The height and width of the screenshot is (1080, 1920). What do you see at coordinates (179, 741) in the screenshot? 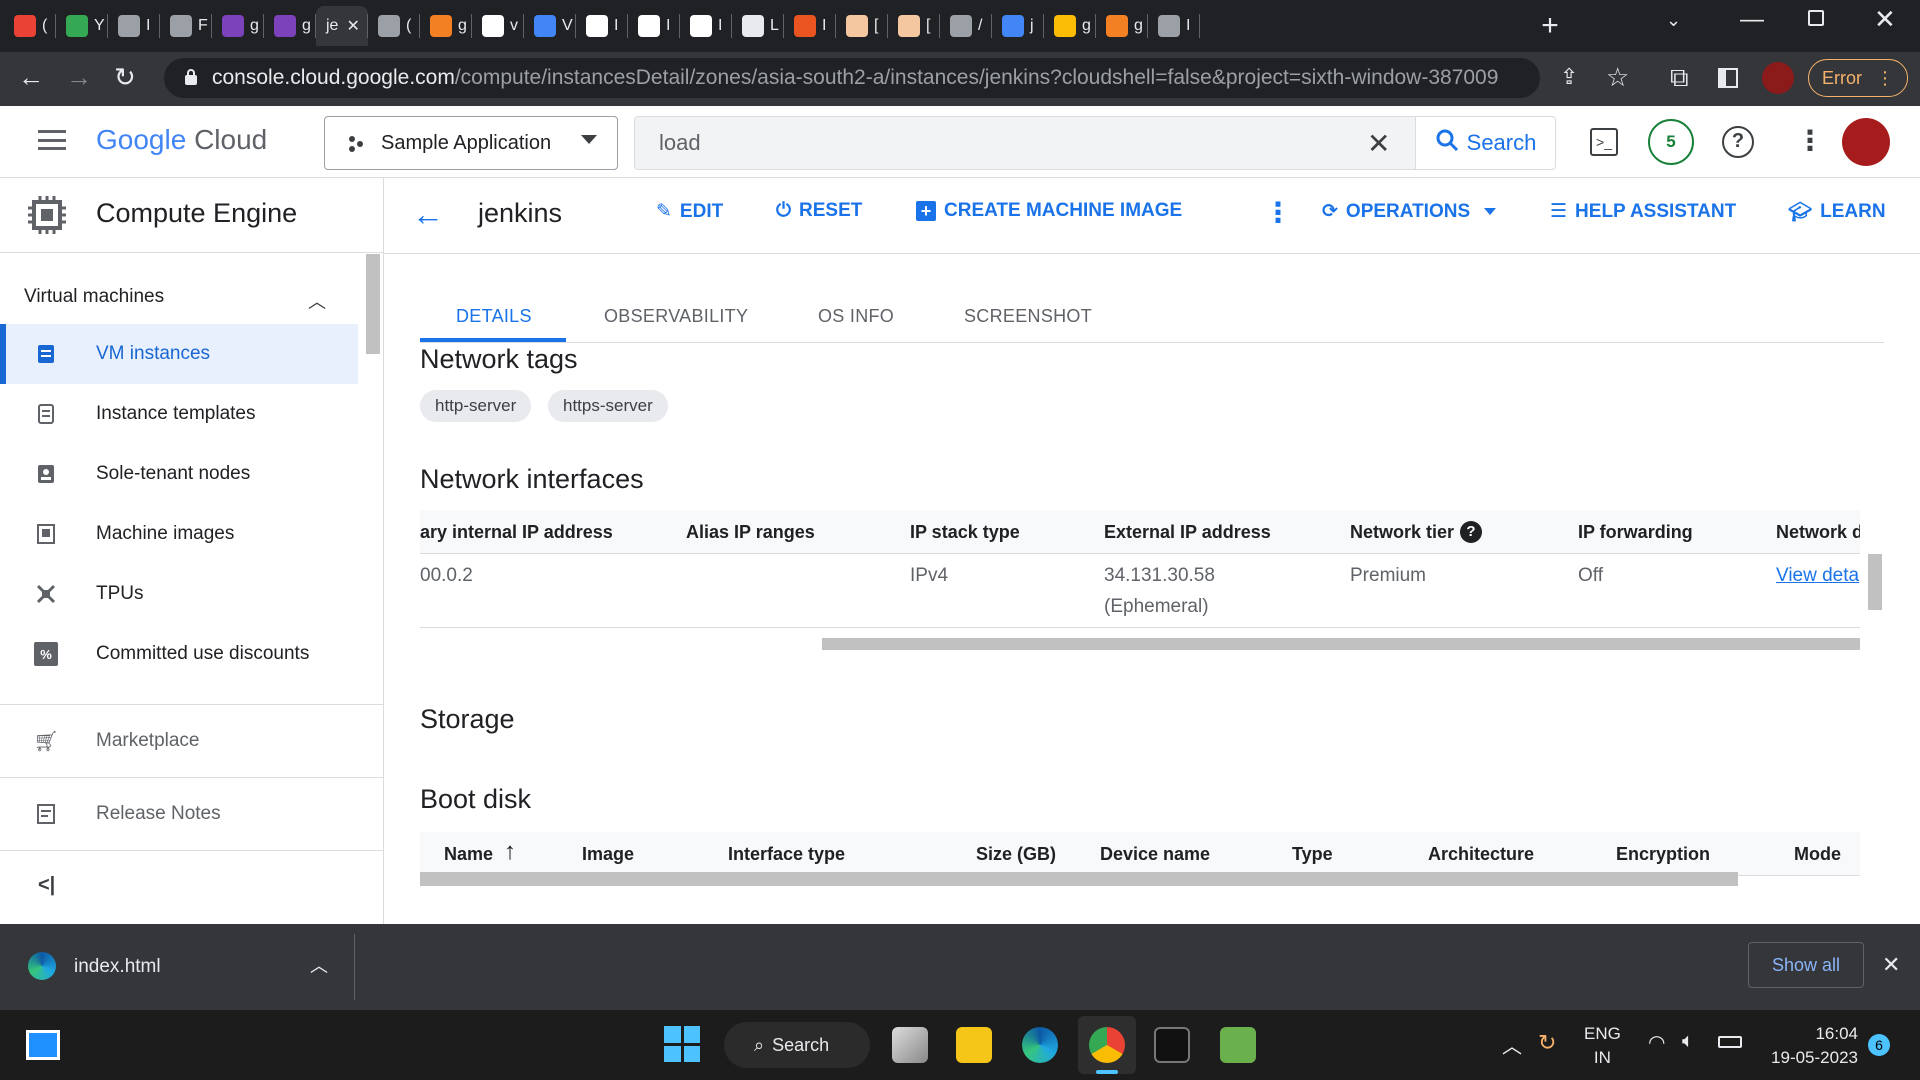
I see `sidebar-item-marketplace: 🛒︎ Marketplace` at bounding box center [179, 741].